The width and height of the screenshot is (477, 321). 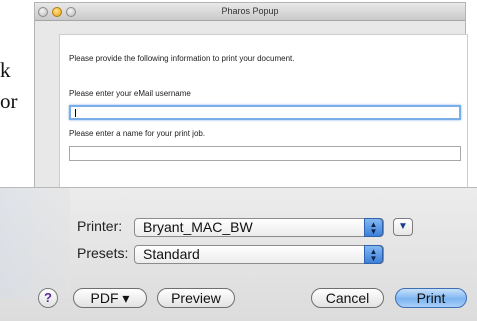 What do you see at coordinates (373, 227) in the screenshot?
I see `printer-updown-arrows-icon: ▲ ▼` at bounding box center [373, 227].